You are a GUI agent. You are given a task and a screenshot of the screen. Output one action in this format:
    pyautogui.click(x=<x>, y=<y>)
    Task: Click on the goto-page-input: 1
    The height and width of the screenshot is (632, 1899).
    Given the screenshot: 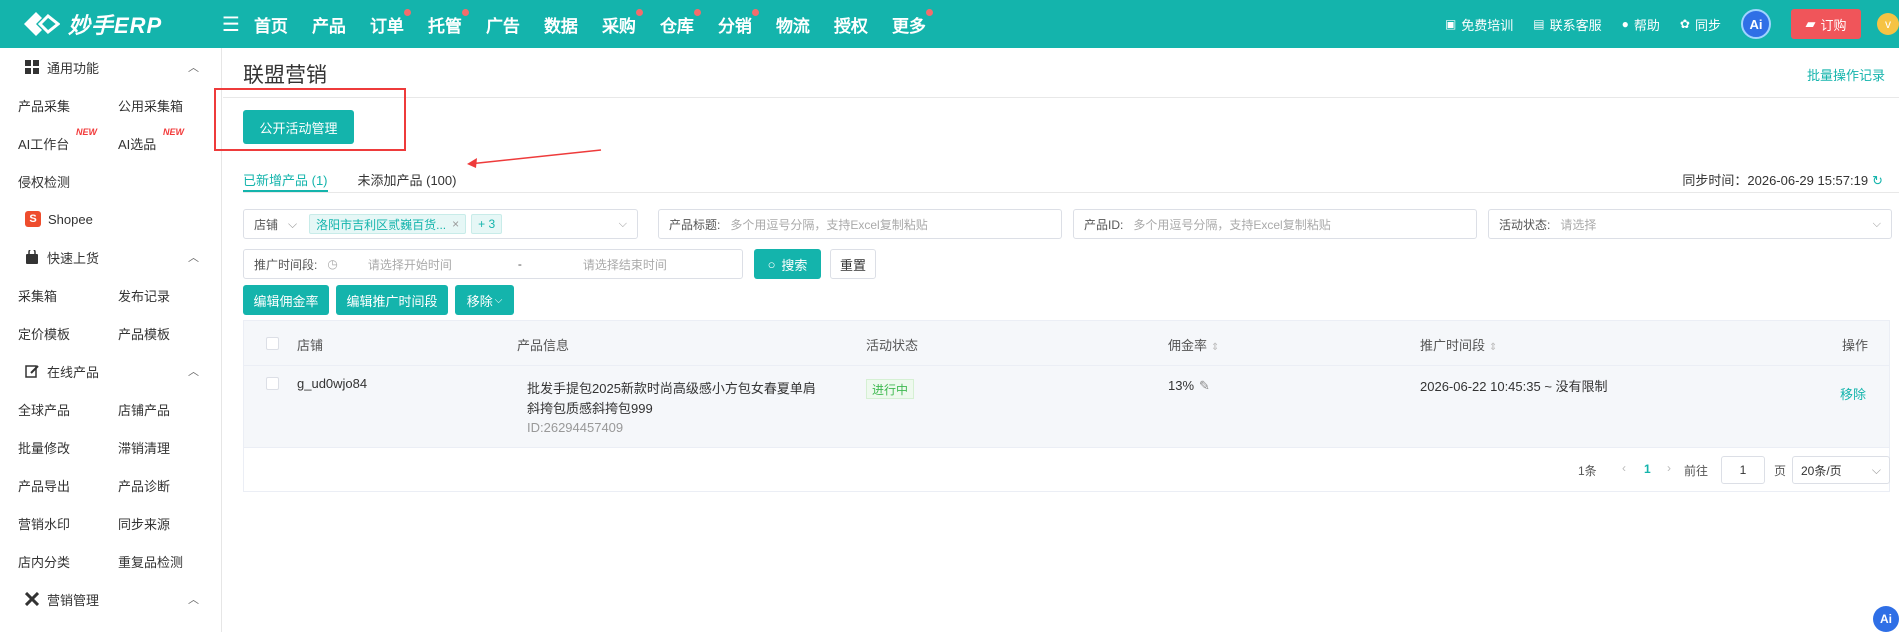 What is the action you would take?
    pyautogui.click(x=1743, y=470)
    